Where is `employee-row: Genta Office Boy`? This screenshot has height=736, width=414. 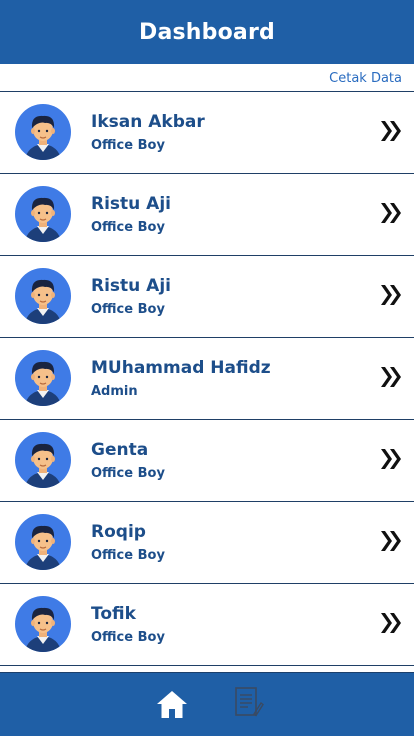 employee-row: Genta Office Boy is located at coordinates (207, 461).